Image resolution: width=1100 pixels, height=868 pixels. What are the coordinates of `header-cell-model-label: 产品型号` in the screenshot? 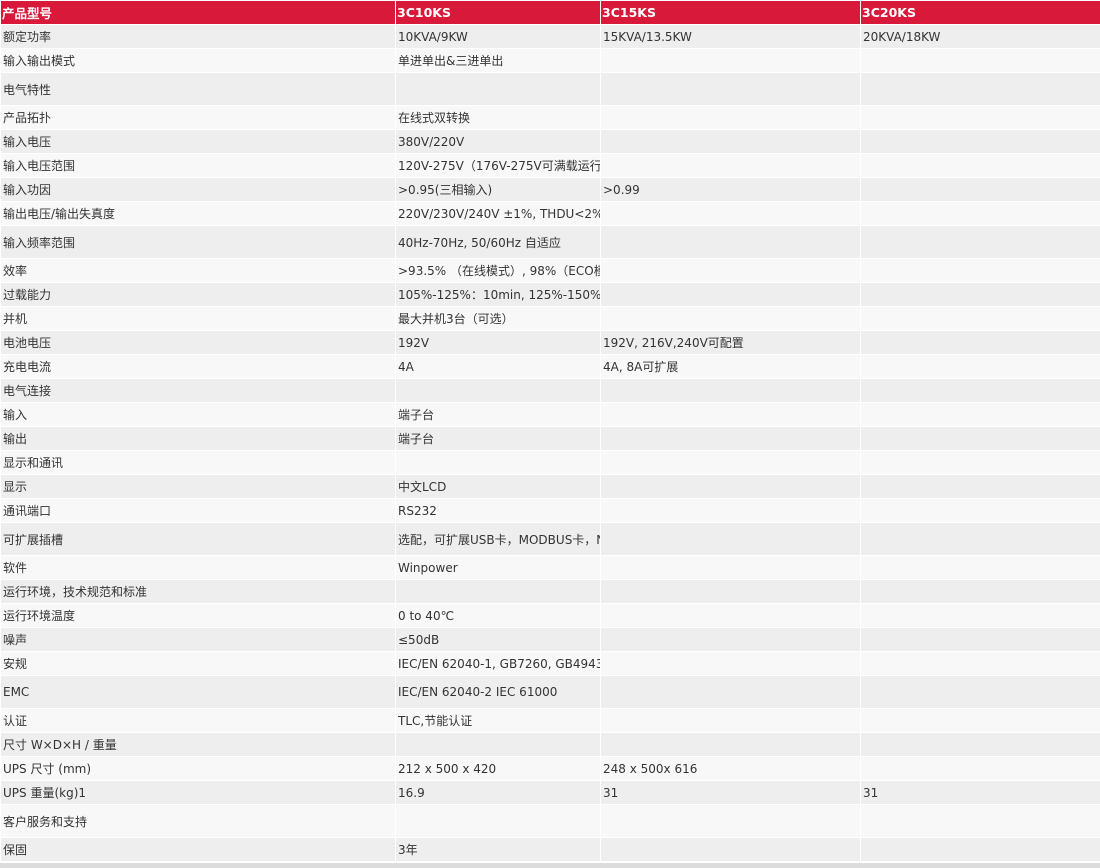 It's located at (198, 12).